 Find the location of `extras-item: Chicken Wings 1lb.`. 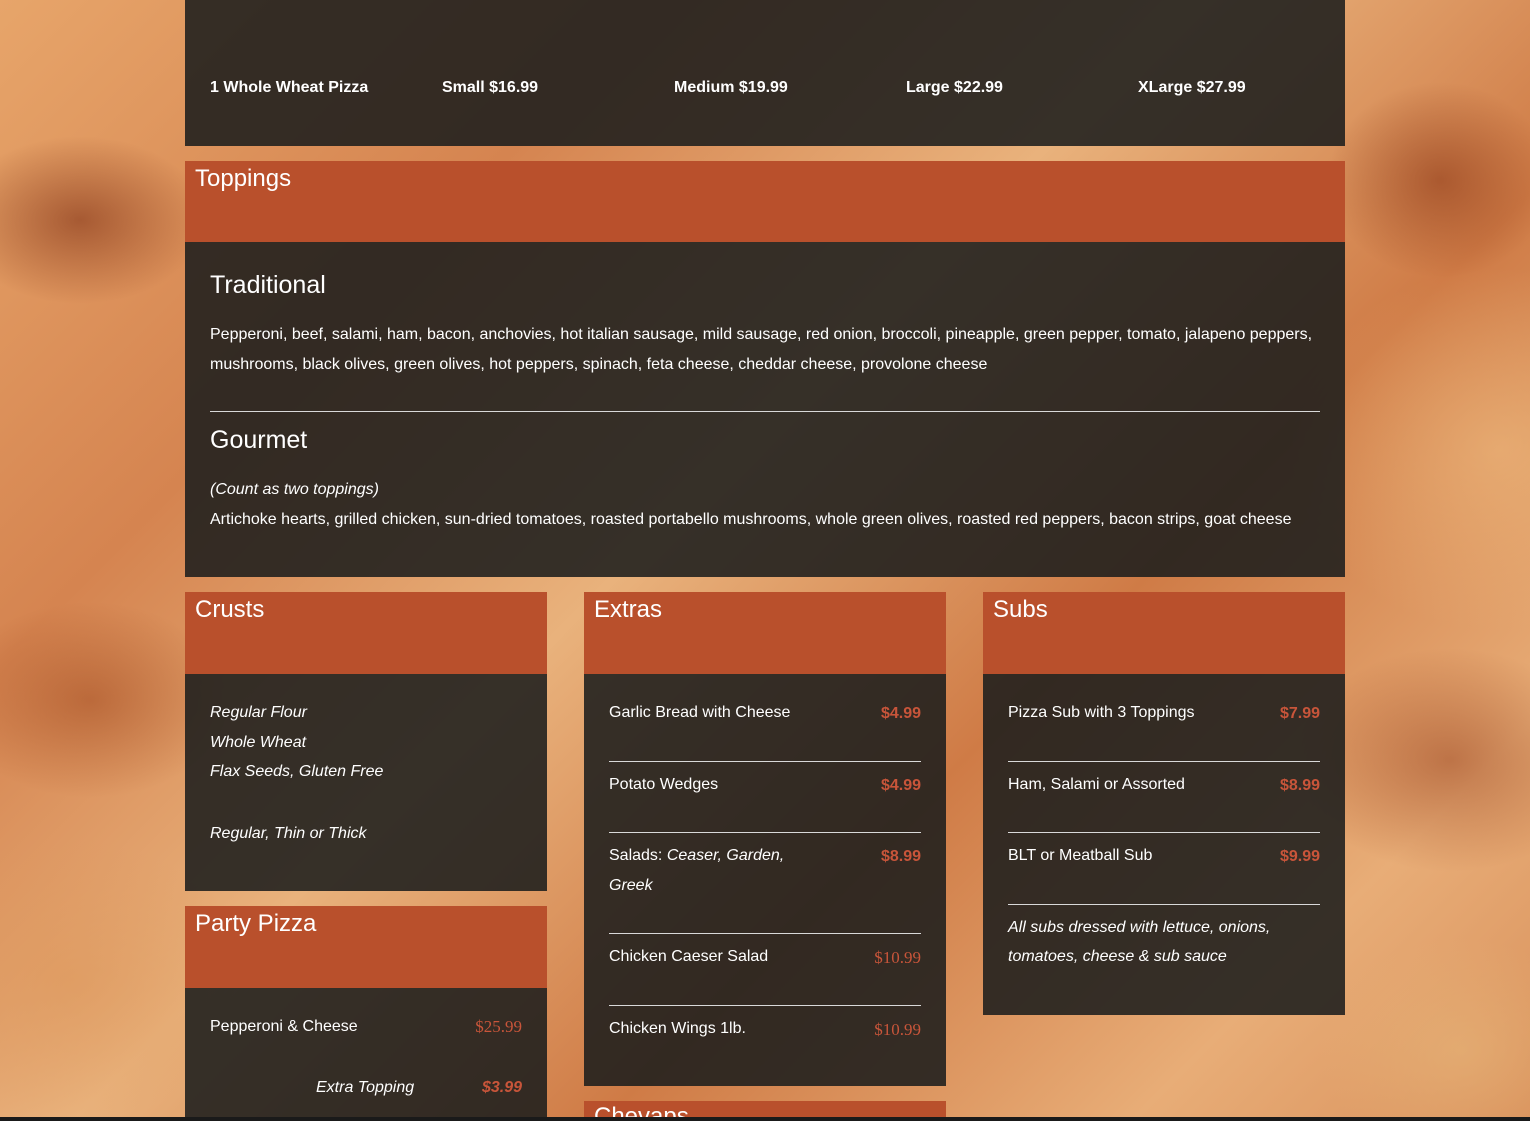

extras-item: Chicken Wings 1lb. is located at coordinates (677, 1028).